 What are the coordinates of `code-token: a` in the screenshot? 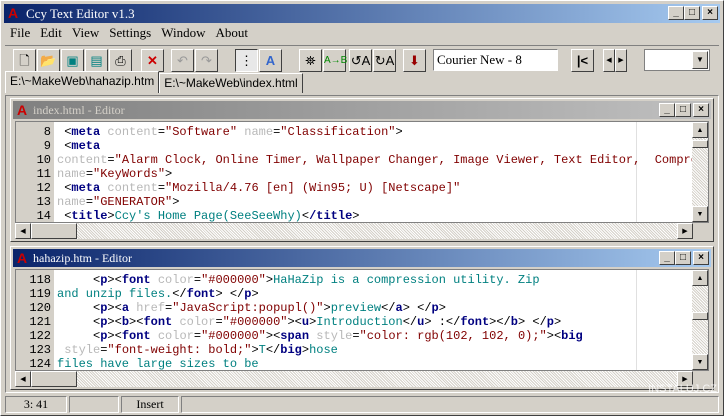 It's located at (125, 308).